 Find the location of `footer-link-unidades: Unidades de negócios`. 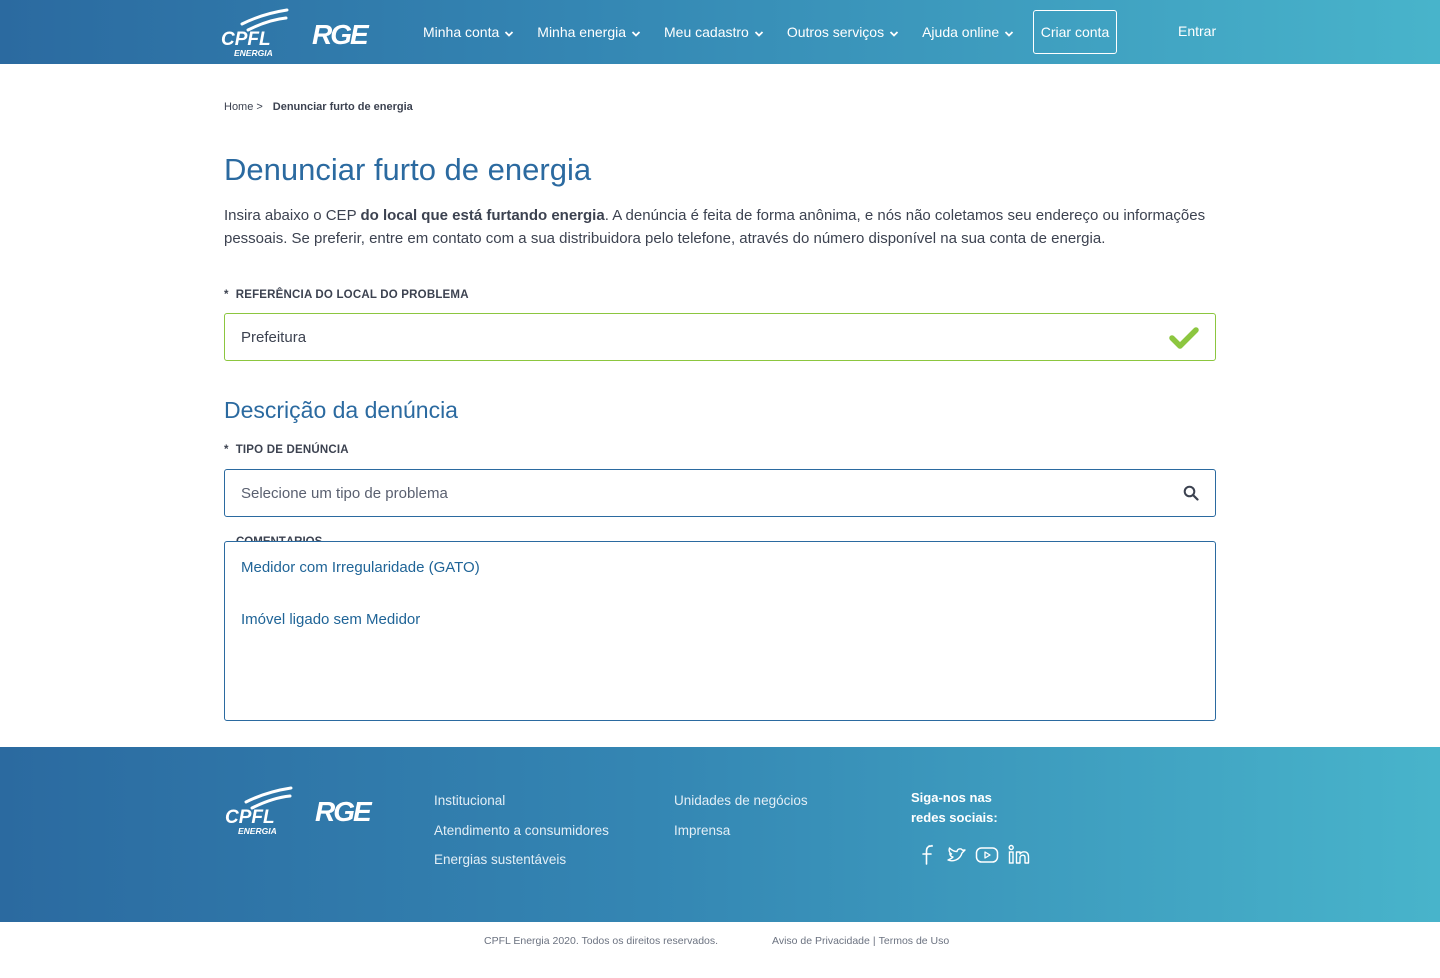

footer-link-unidades: Unidades de negócios is located at coordinates (741, 800).